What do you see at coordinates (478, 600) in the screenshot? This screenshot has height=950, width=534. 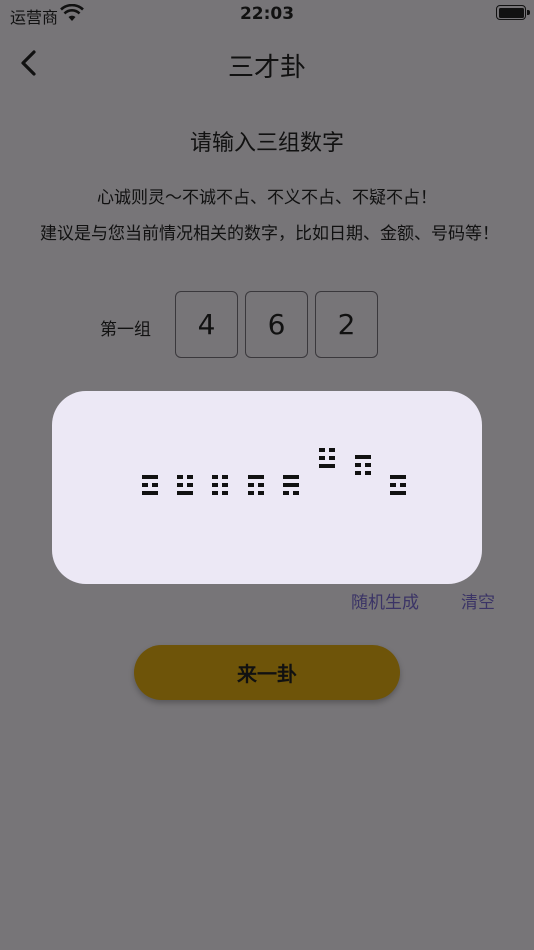 I see `clear-link: 清空` at bounding box center [478, 600].